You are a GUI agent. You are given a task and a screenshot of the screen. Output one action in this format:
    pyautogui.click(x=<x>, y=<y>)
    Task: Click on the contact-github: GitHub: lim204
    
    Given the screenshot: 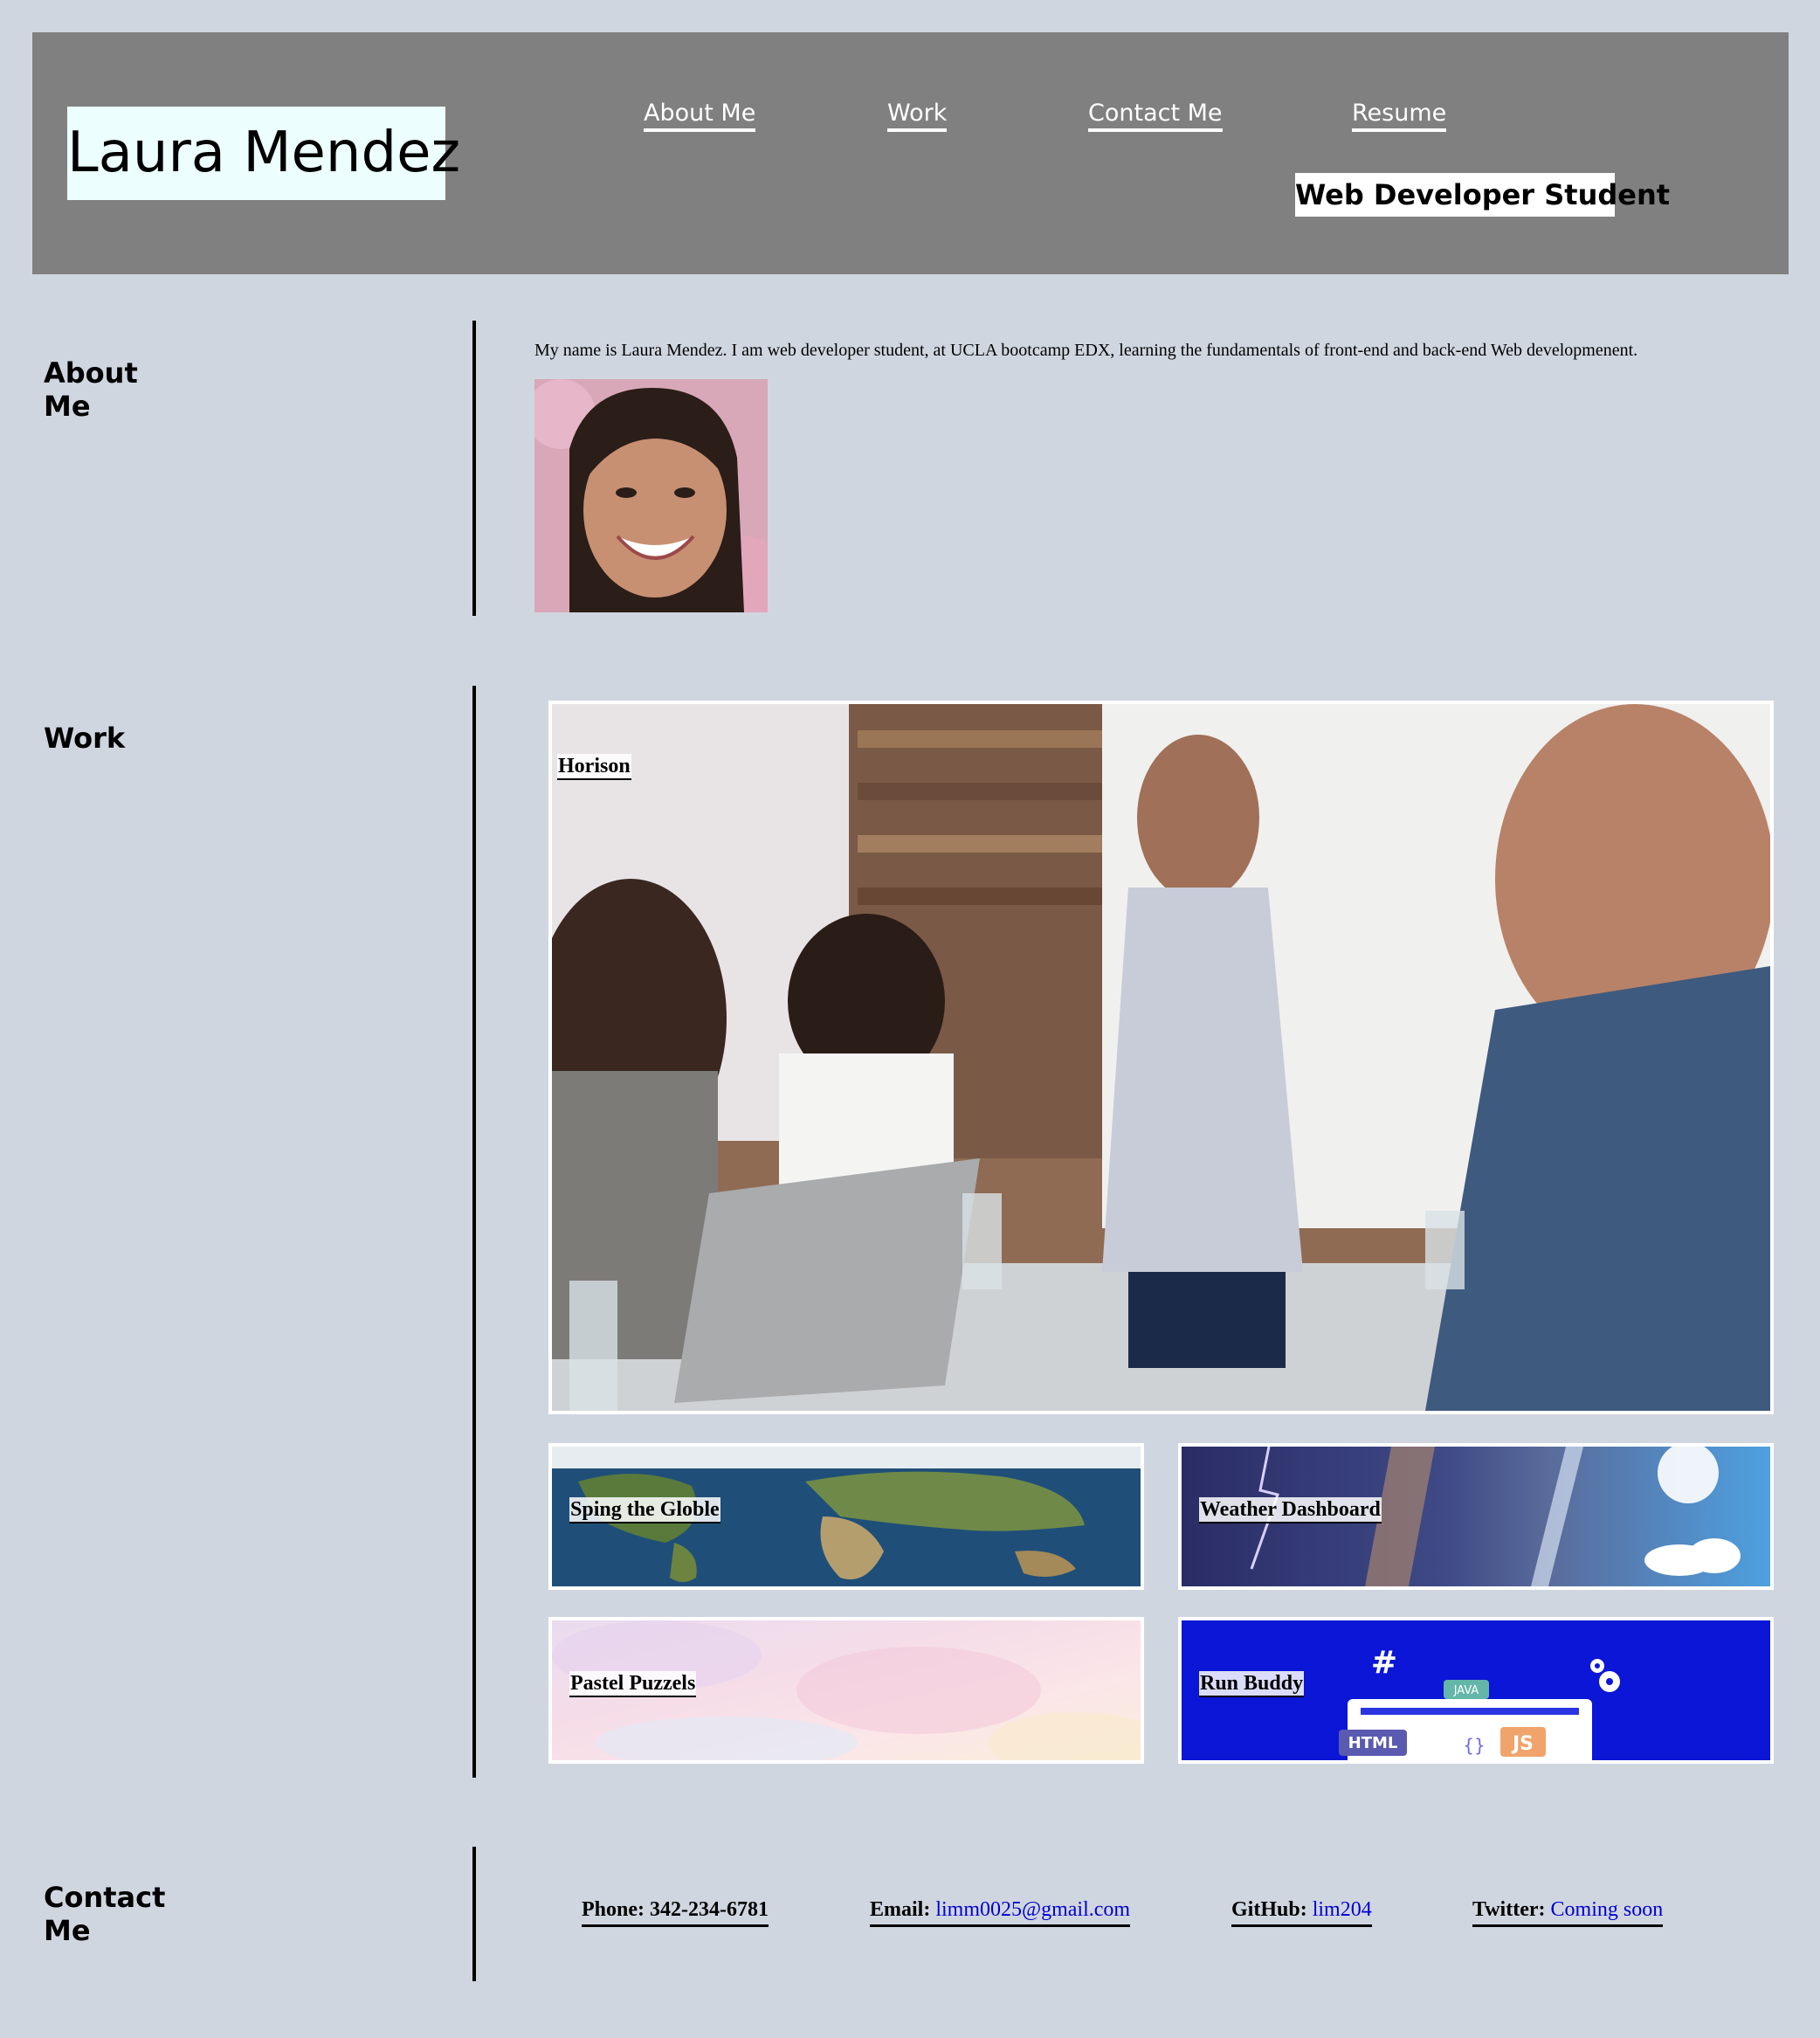 What is the action you would take?
    pyautogui.click(x=1301, y=1911)
    